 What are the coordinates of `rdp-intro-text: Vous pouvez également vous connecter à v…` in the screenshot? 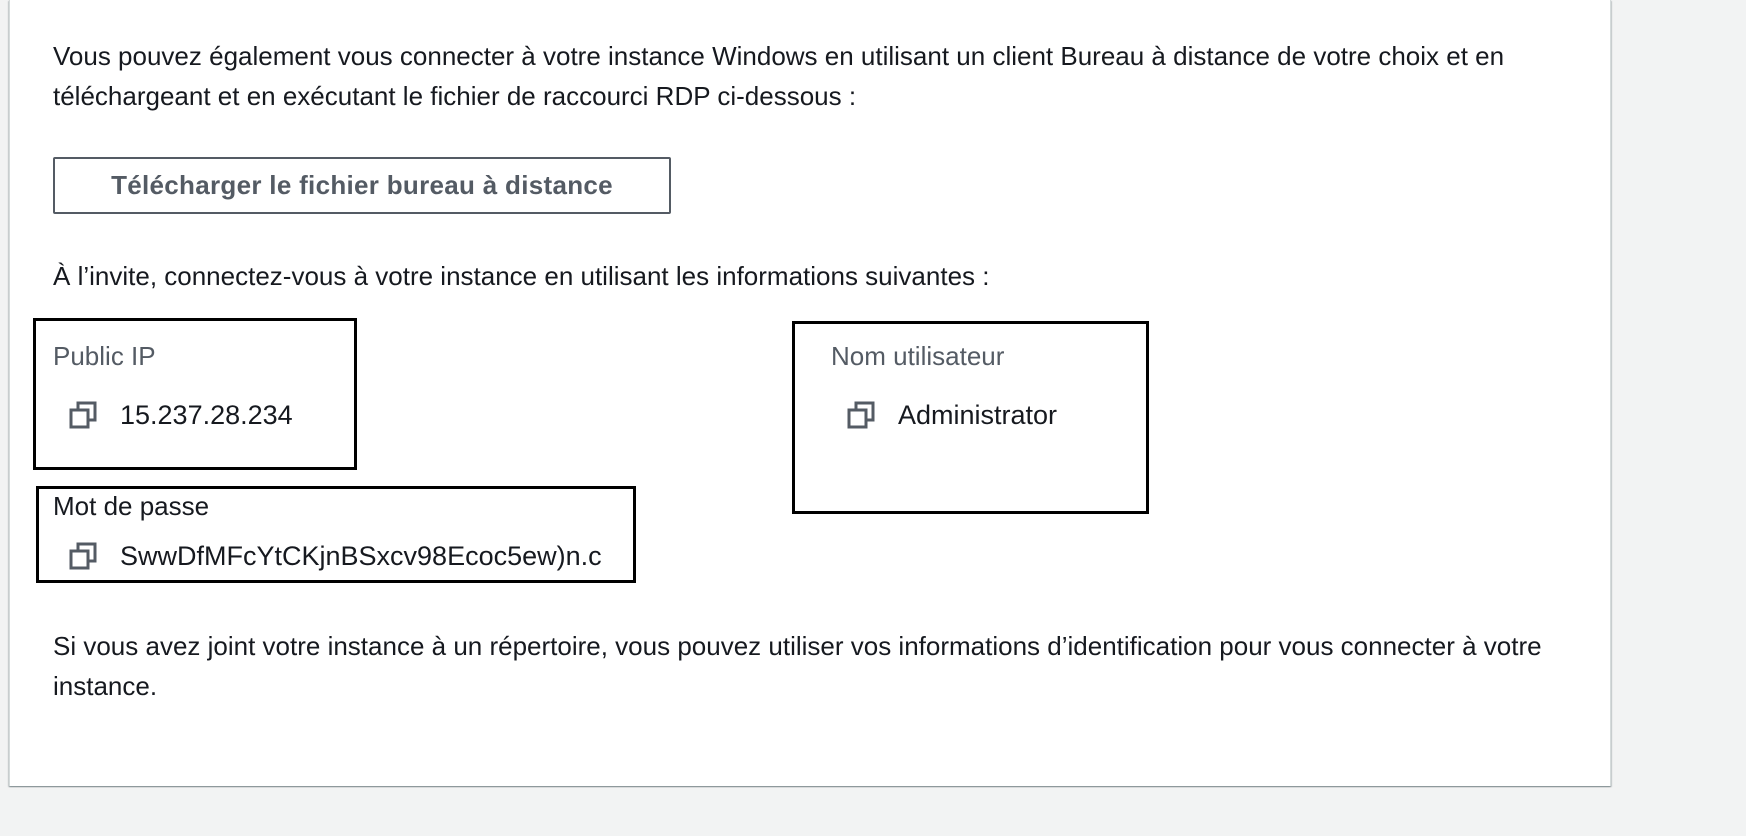 It's located at (779, 76).